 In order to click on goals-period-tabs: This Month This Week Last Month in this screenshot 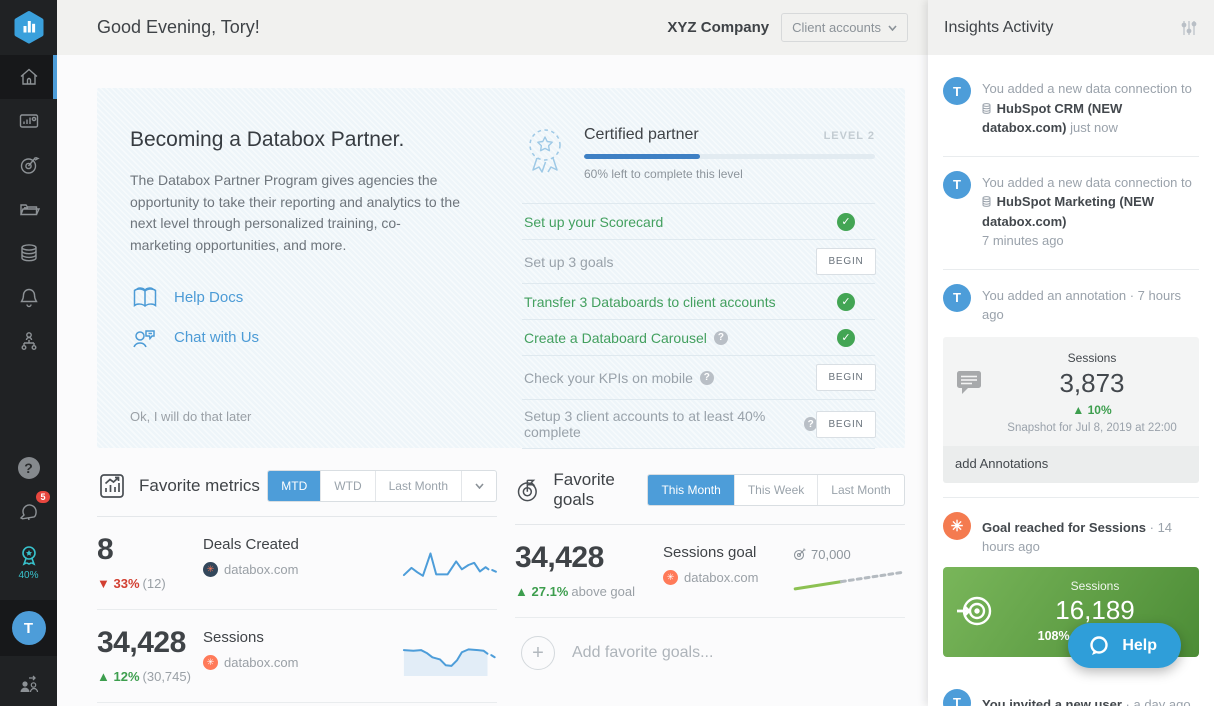, I will do `click(776, 490)`.